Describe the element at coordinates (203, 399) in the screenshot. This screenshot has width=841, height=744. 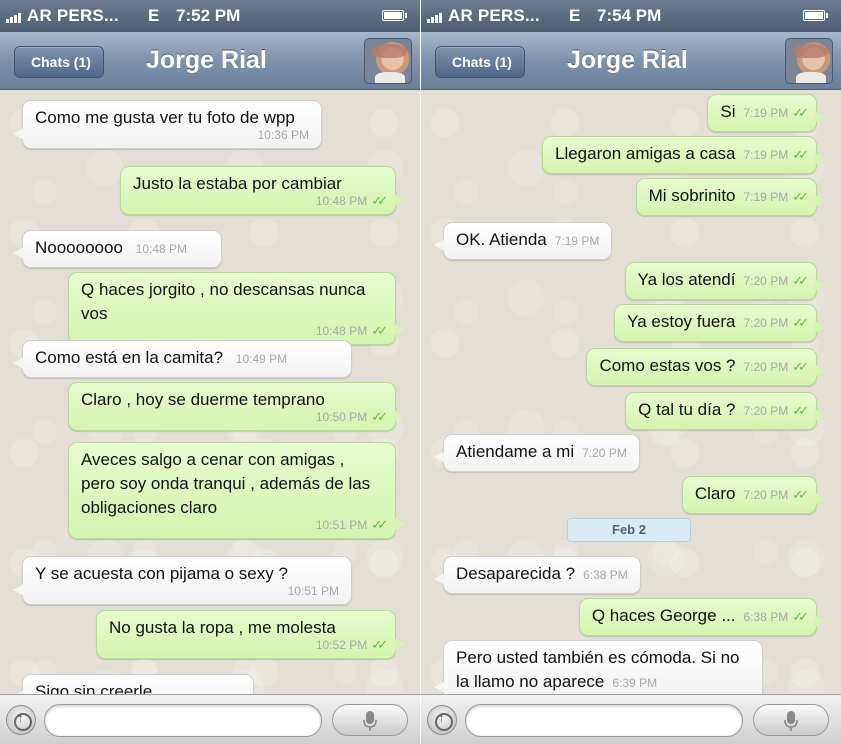
I see `message-text: Claro , hoy se duerme temprano` at that location.